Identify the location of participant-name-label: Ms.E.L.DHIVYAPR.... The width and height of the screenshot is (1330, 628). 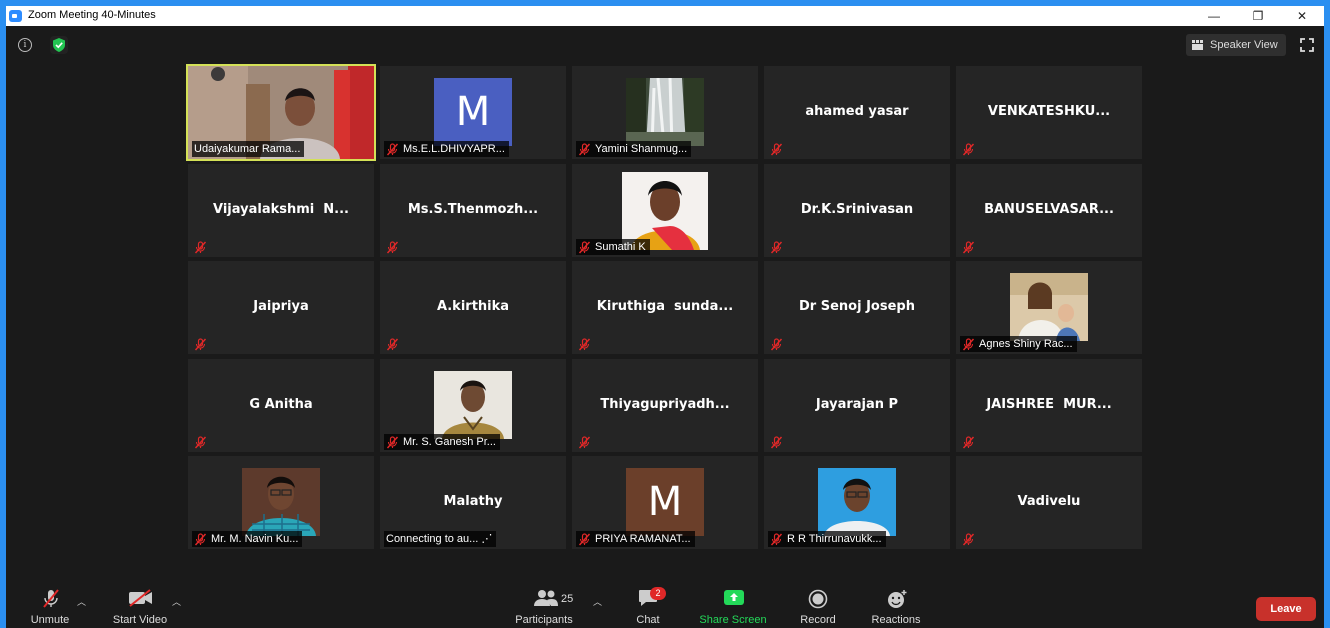
(446, 149).